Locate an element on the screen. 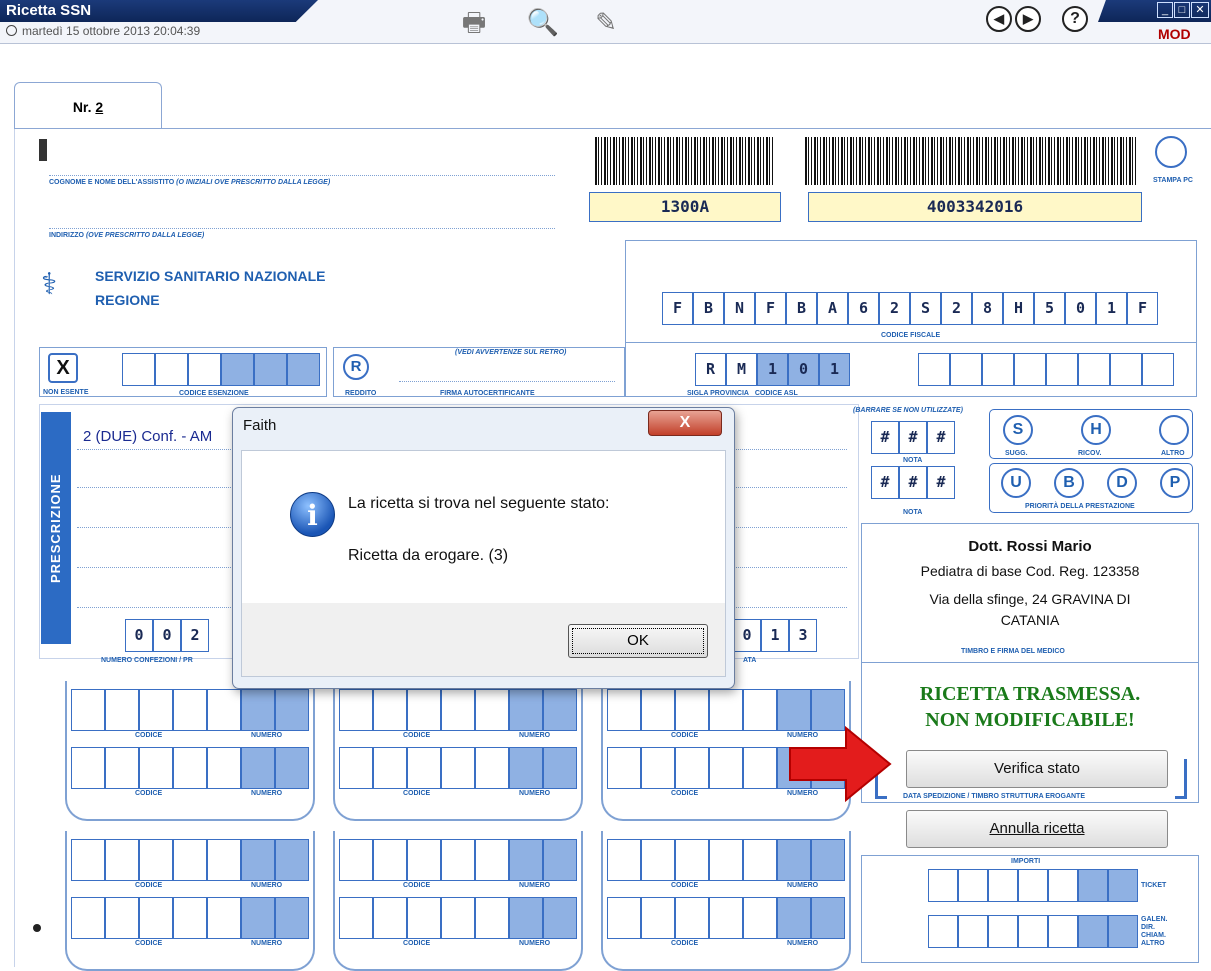 Image resolution: width=1211 pixels, height=971 pixels. firma-line is located at coordinates (507, 381).